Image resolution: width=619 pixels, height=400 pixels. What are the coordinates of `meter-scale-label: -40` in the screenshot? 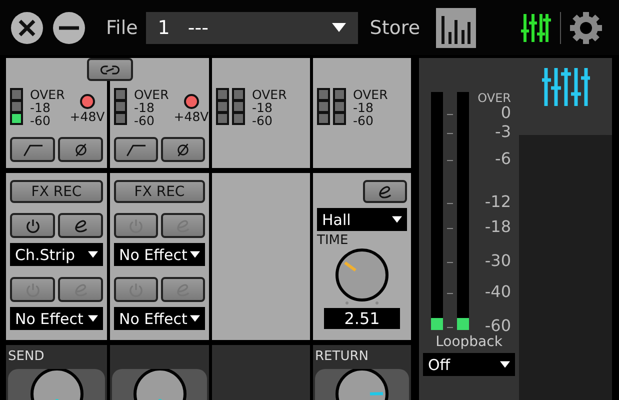 It's located at (497, 292).